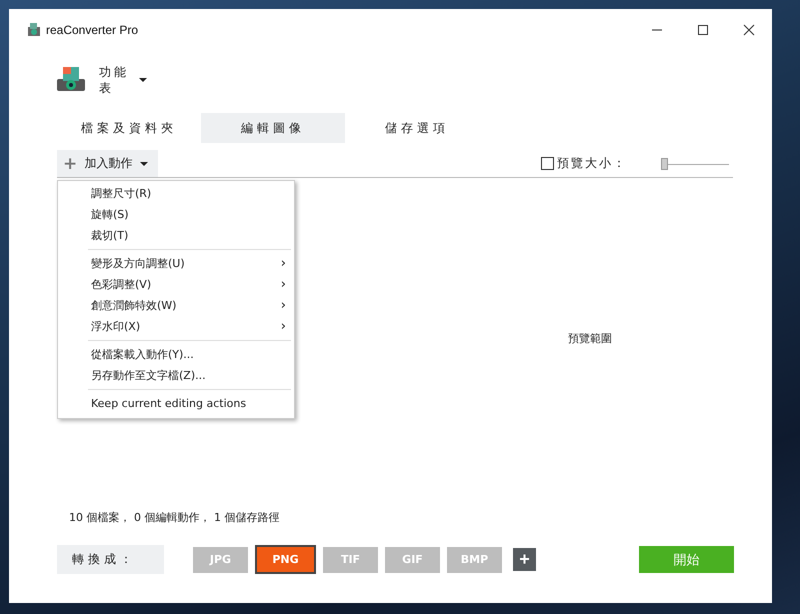 The image size is (800, 614). Describe the element at coordinates (176, 326) in the screenshot. I see `menu-item: 浮水印(X) ›` at that location.